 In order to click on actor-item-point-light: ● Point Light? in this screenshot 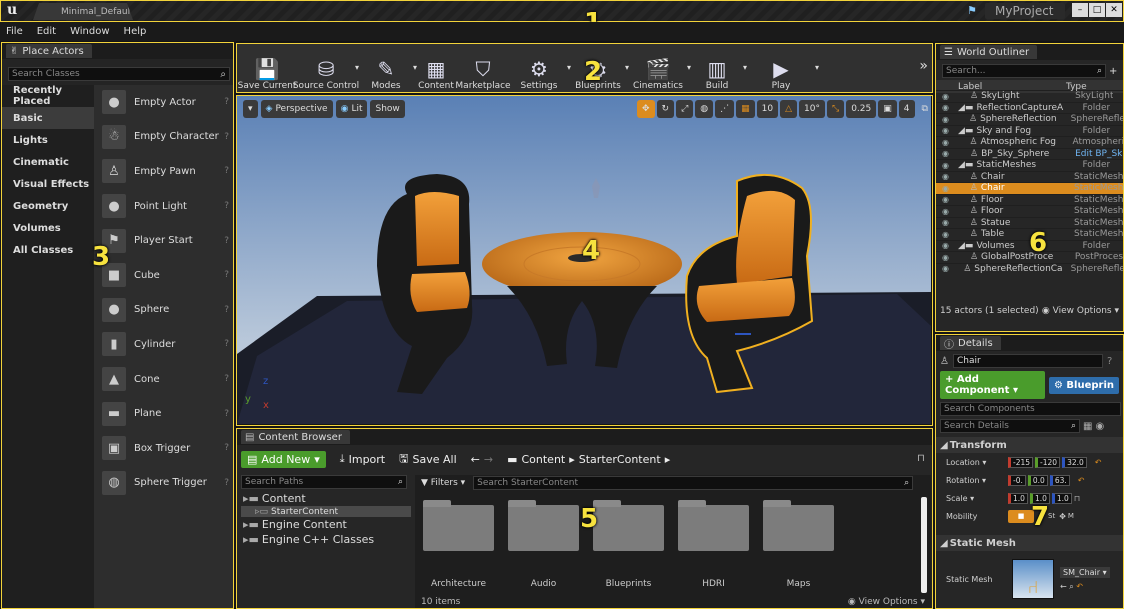, I will do `click(163, 206)`.